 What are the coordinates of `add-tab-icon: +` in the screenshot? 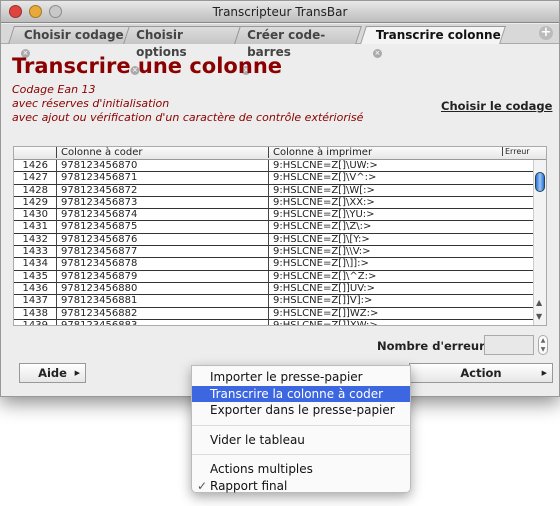 It's located at (546, 33).